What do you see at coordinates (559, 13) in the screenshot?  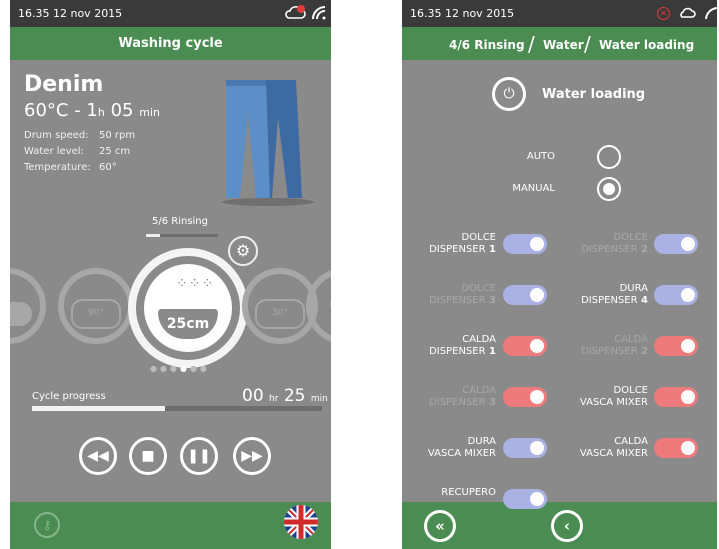 I see `status-bar: 16.35 12 nov 2015 ✕` at bounding box center [559, 13].